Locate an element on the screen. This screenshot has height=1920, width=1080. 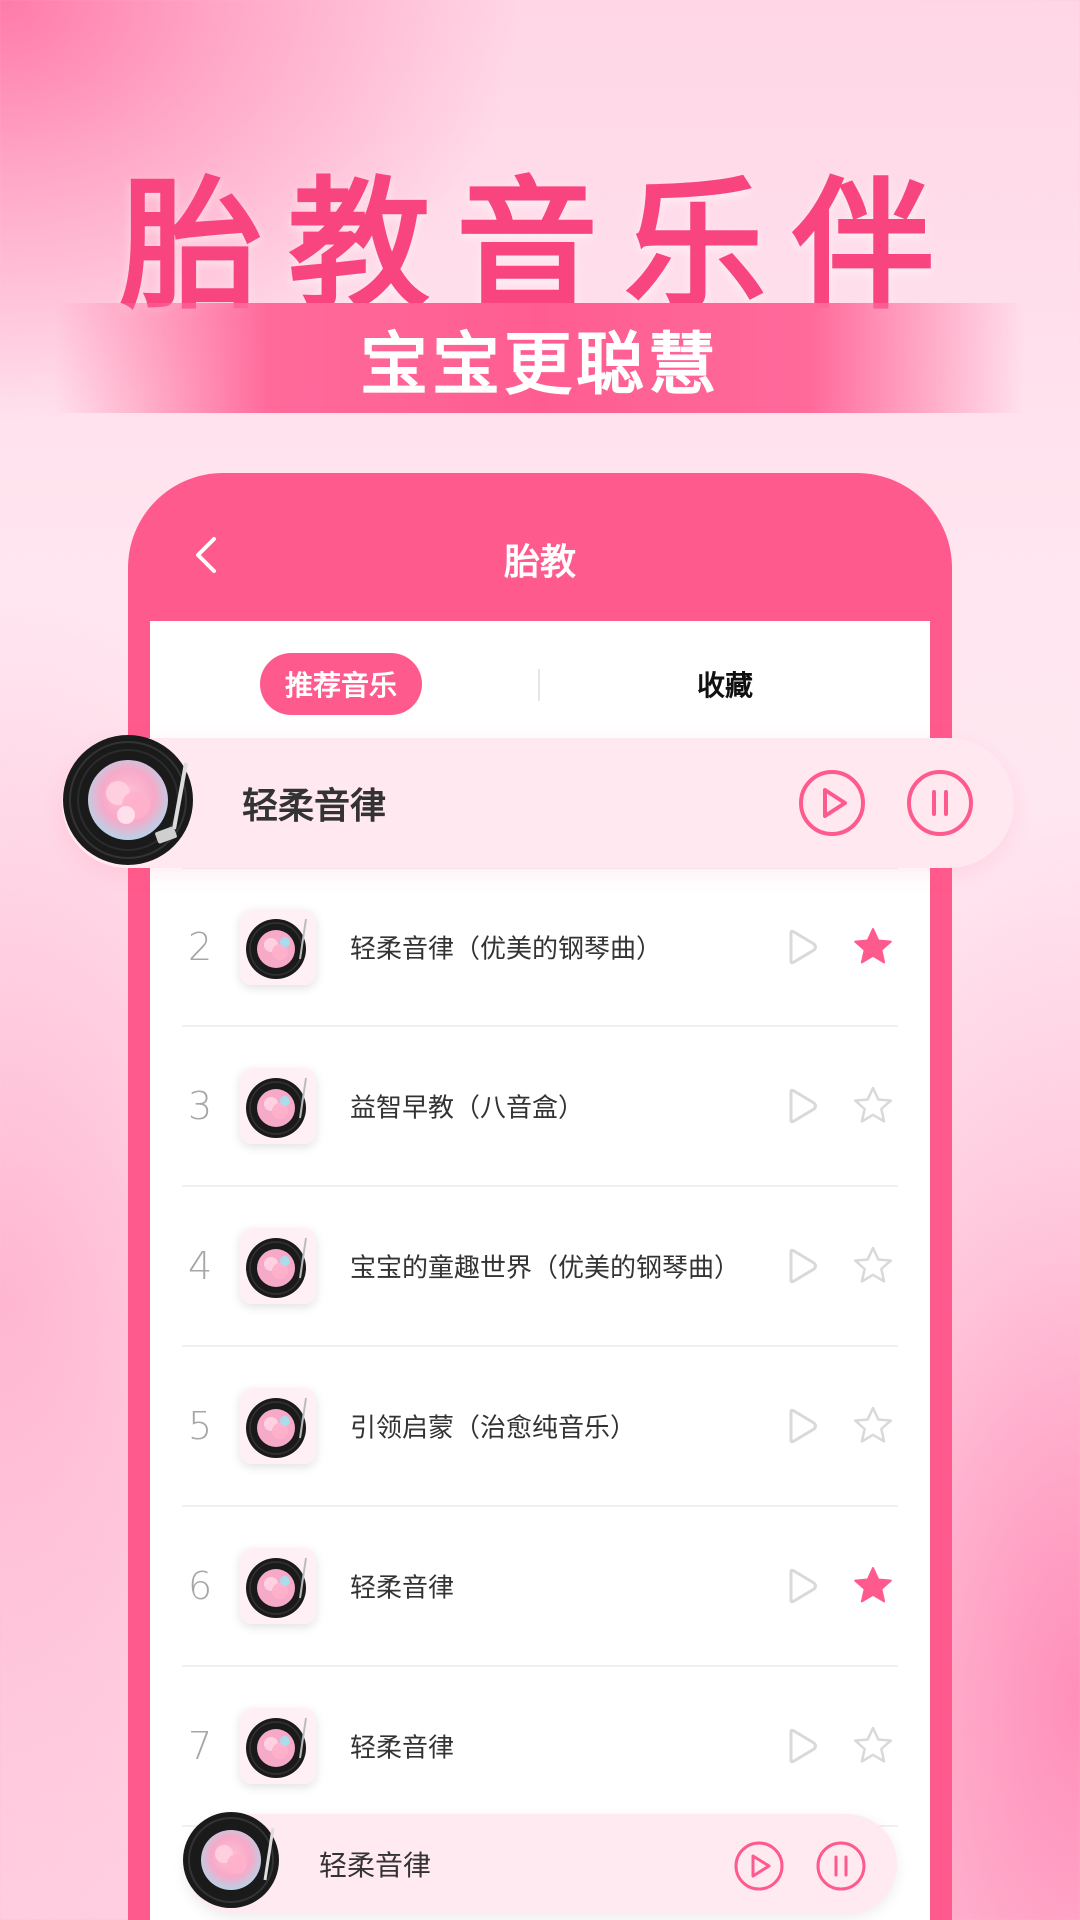
mini-player: 轻柔音律 is located at coordinates (540, 1863).